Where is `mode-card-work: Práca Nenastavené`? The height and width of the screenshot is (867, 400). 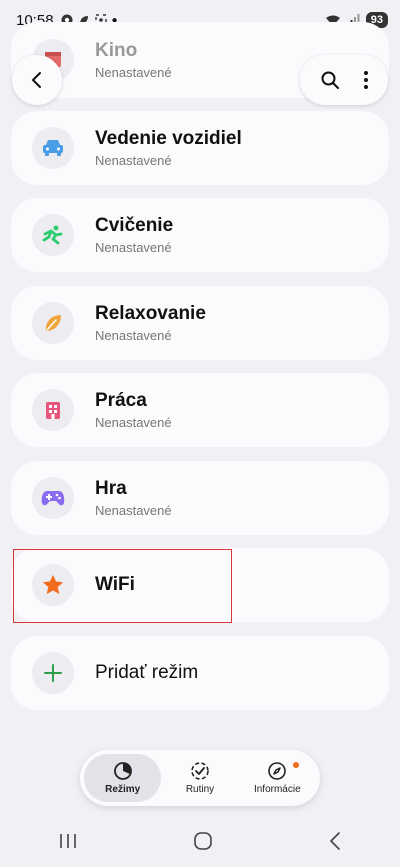
mode-card-work: Práca Nenastavené is located at coordinates (200, 410).